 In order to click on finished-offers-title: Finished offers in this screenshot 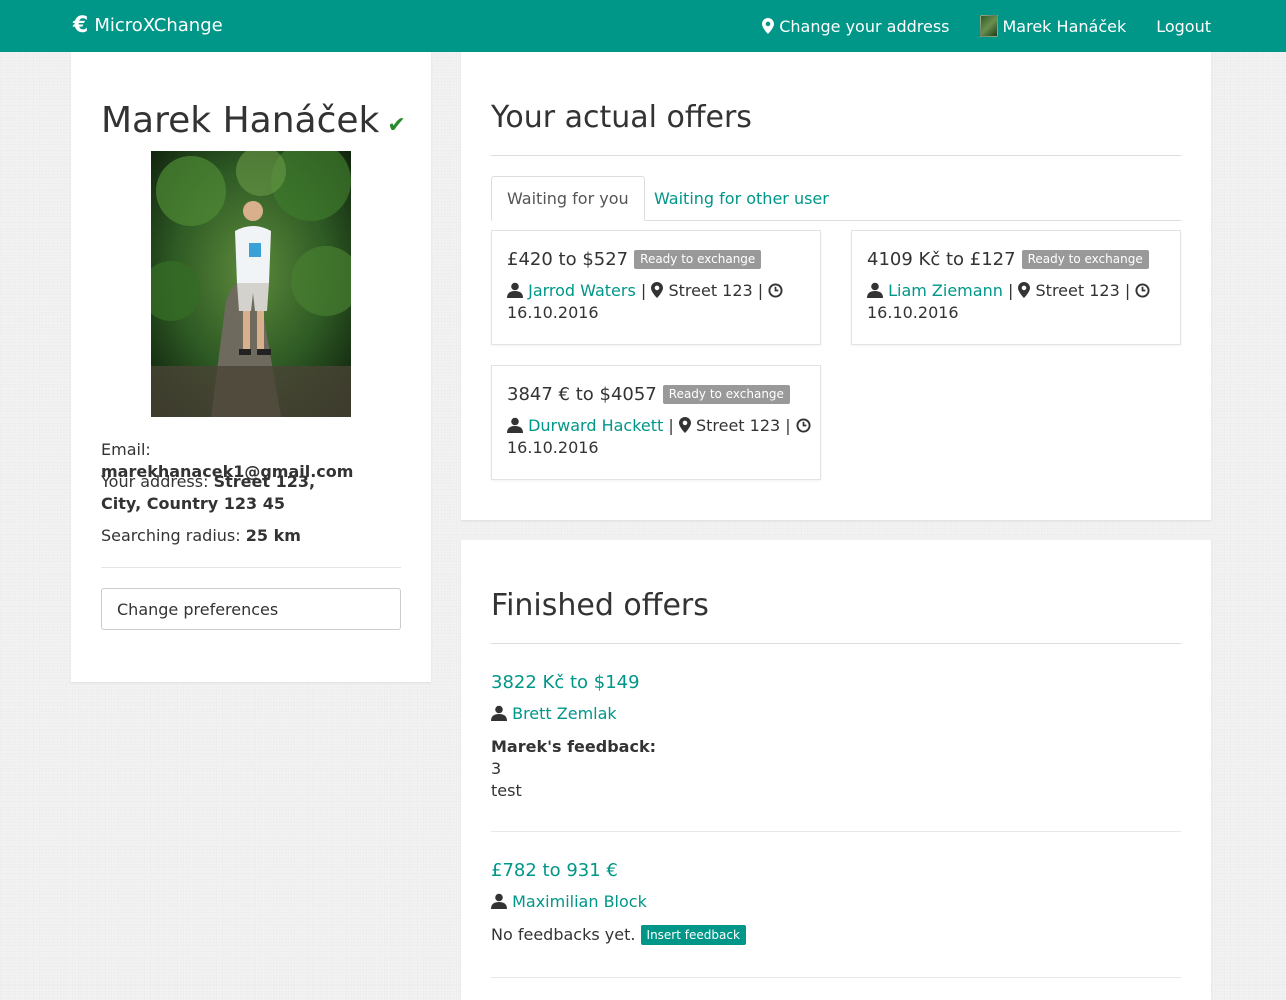, I will do `click(600, 605)`.